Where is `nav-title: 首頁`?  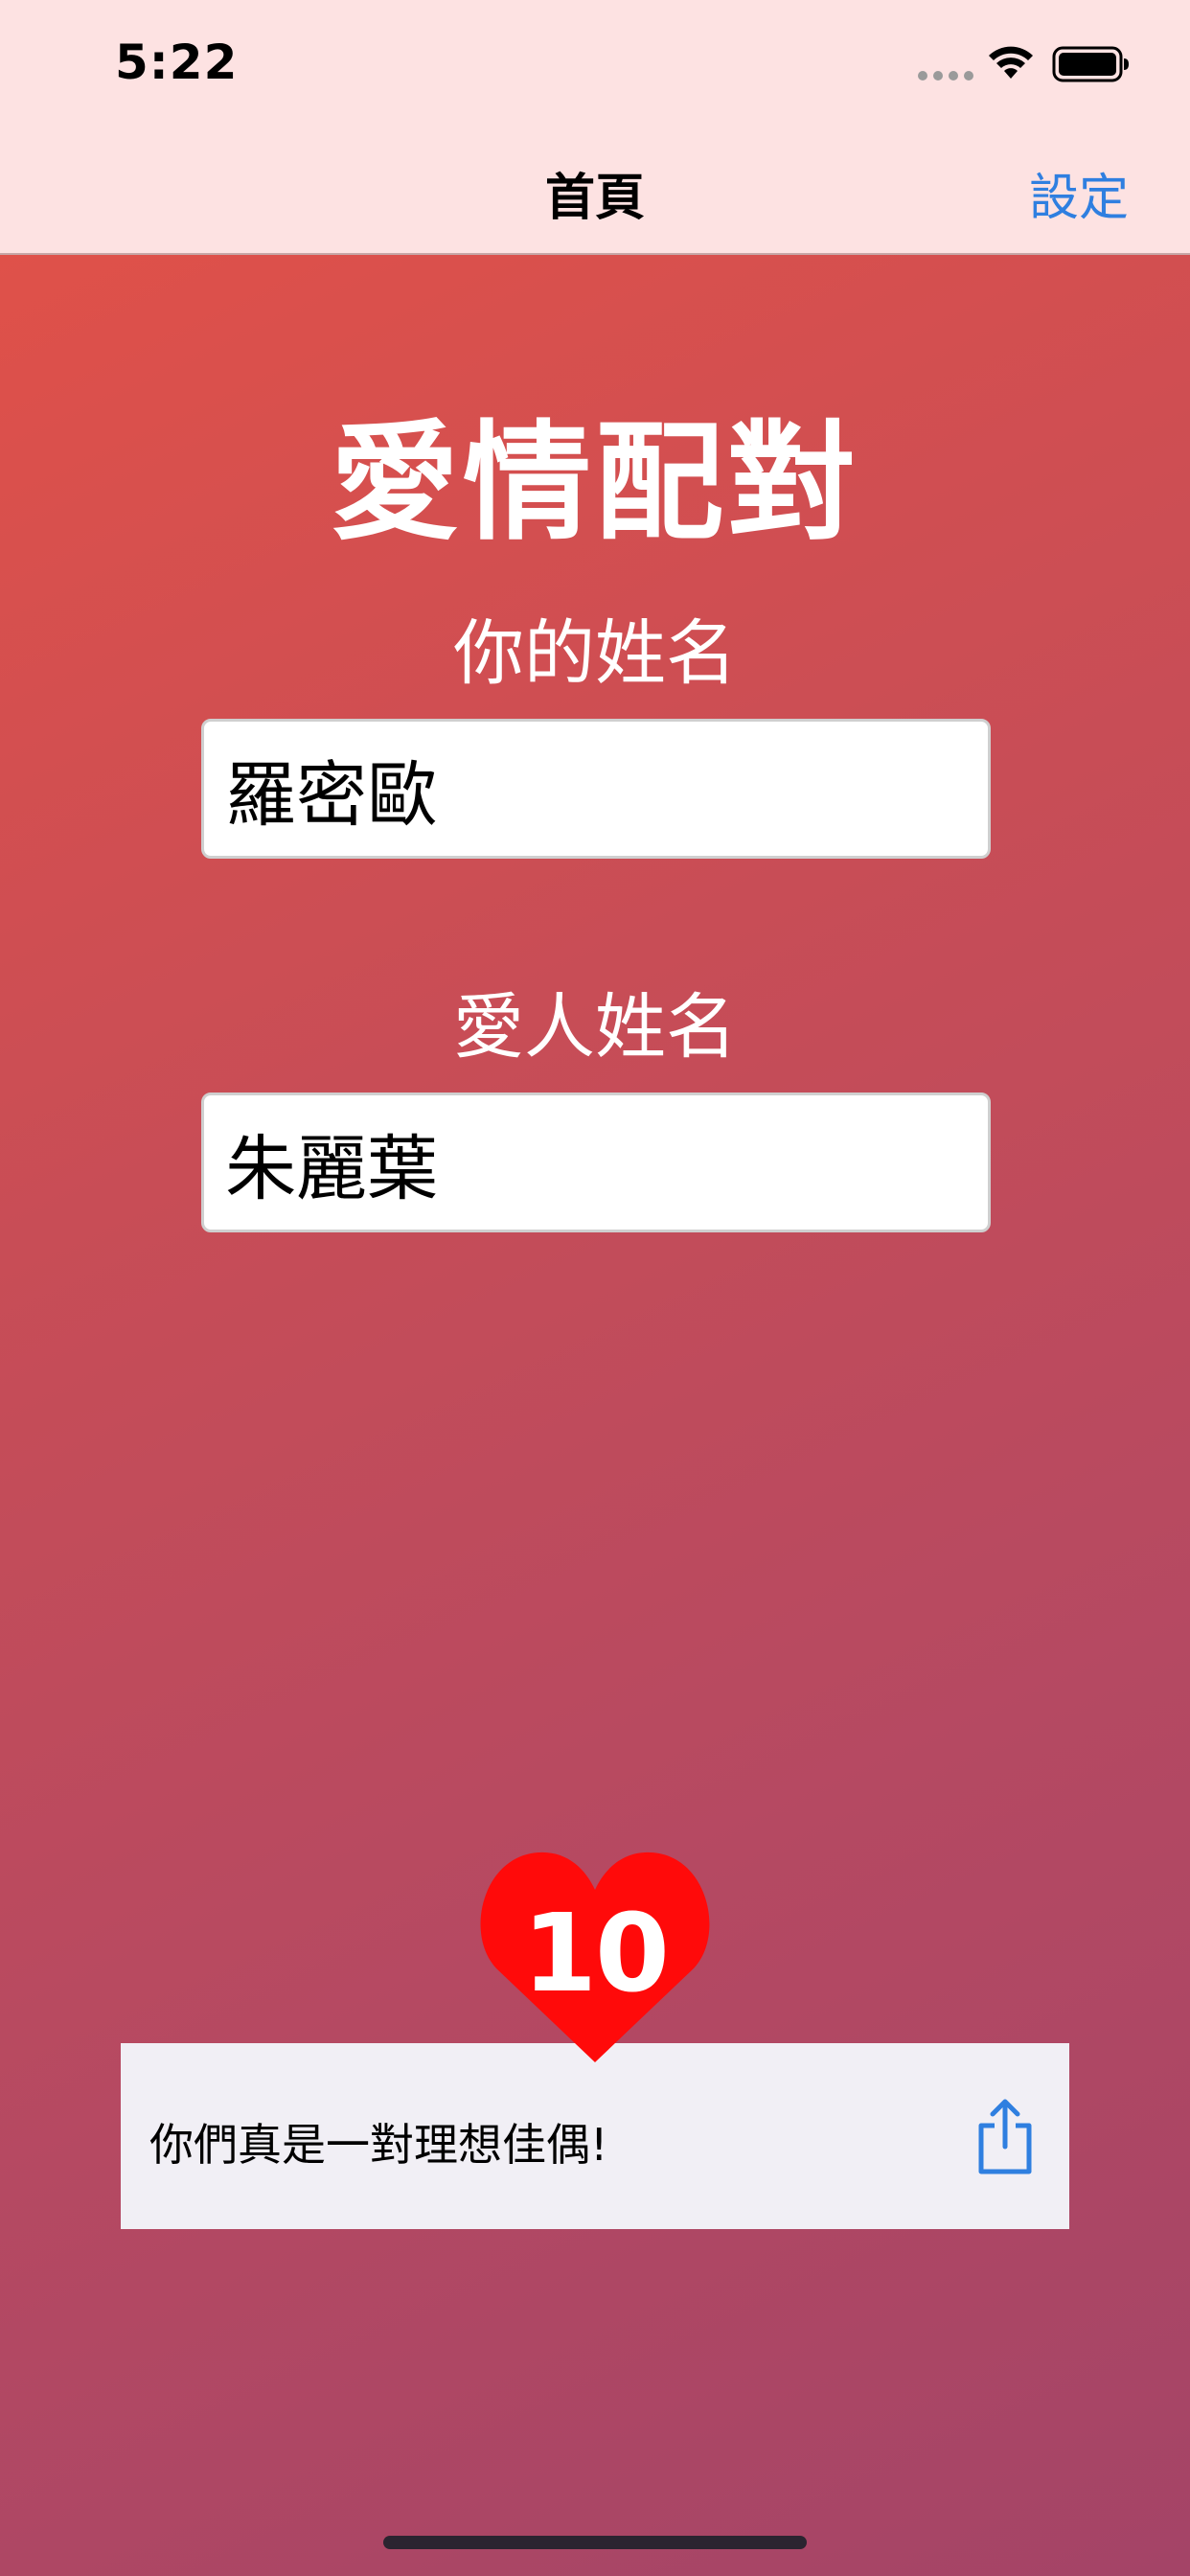
nav-title: 首頁 is located at coordinates (594, 198).